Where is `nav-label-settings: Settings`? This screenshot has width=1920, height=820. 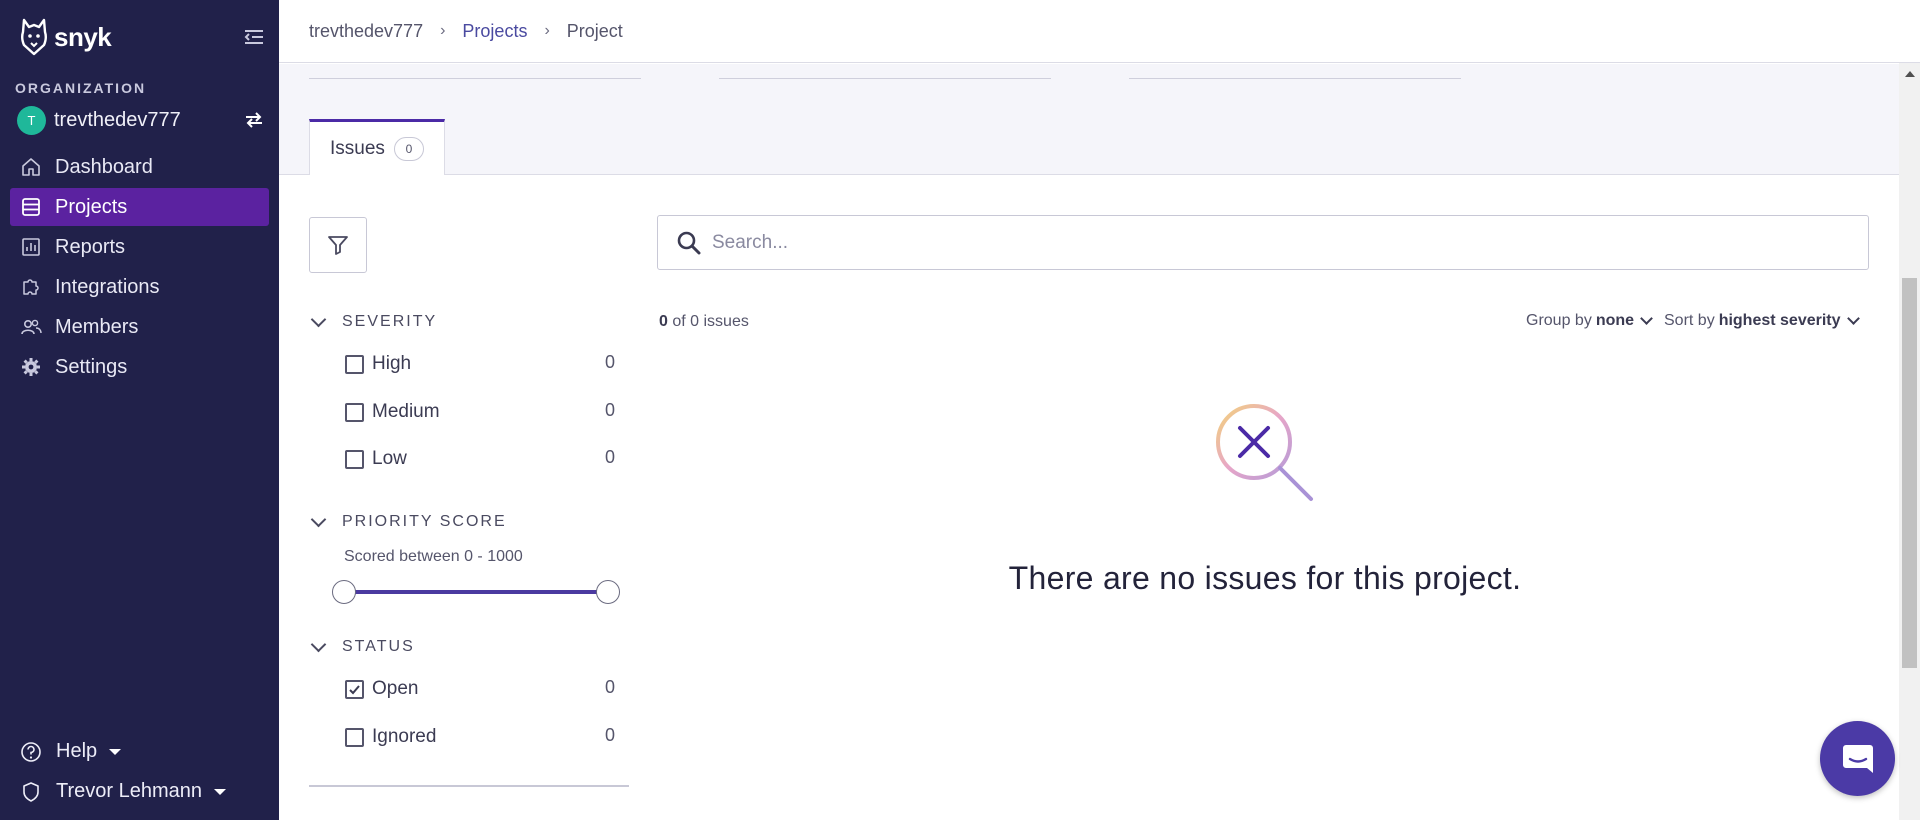
nav-label-settings: Settings is located at coordinates (91, 366).